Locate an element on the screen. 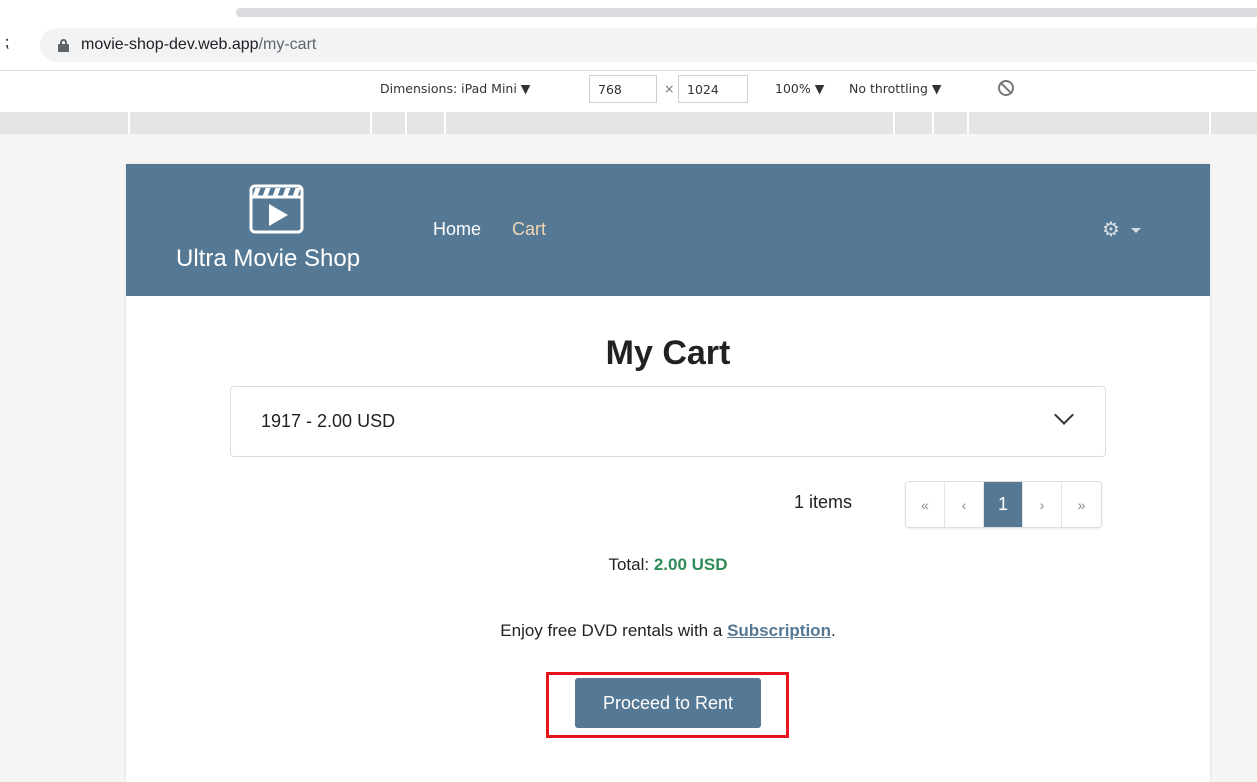  times-sign: × is located at coordinates (669, 88).